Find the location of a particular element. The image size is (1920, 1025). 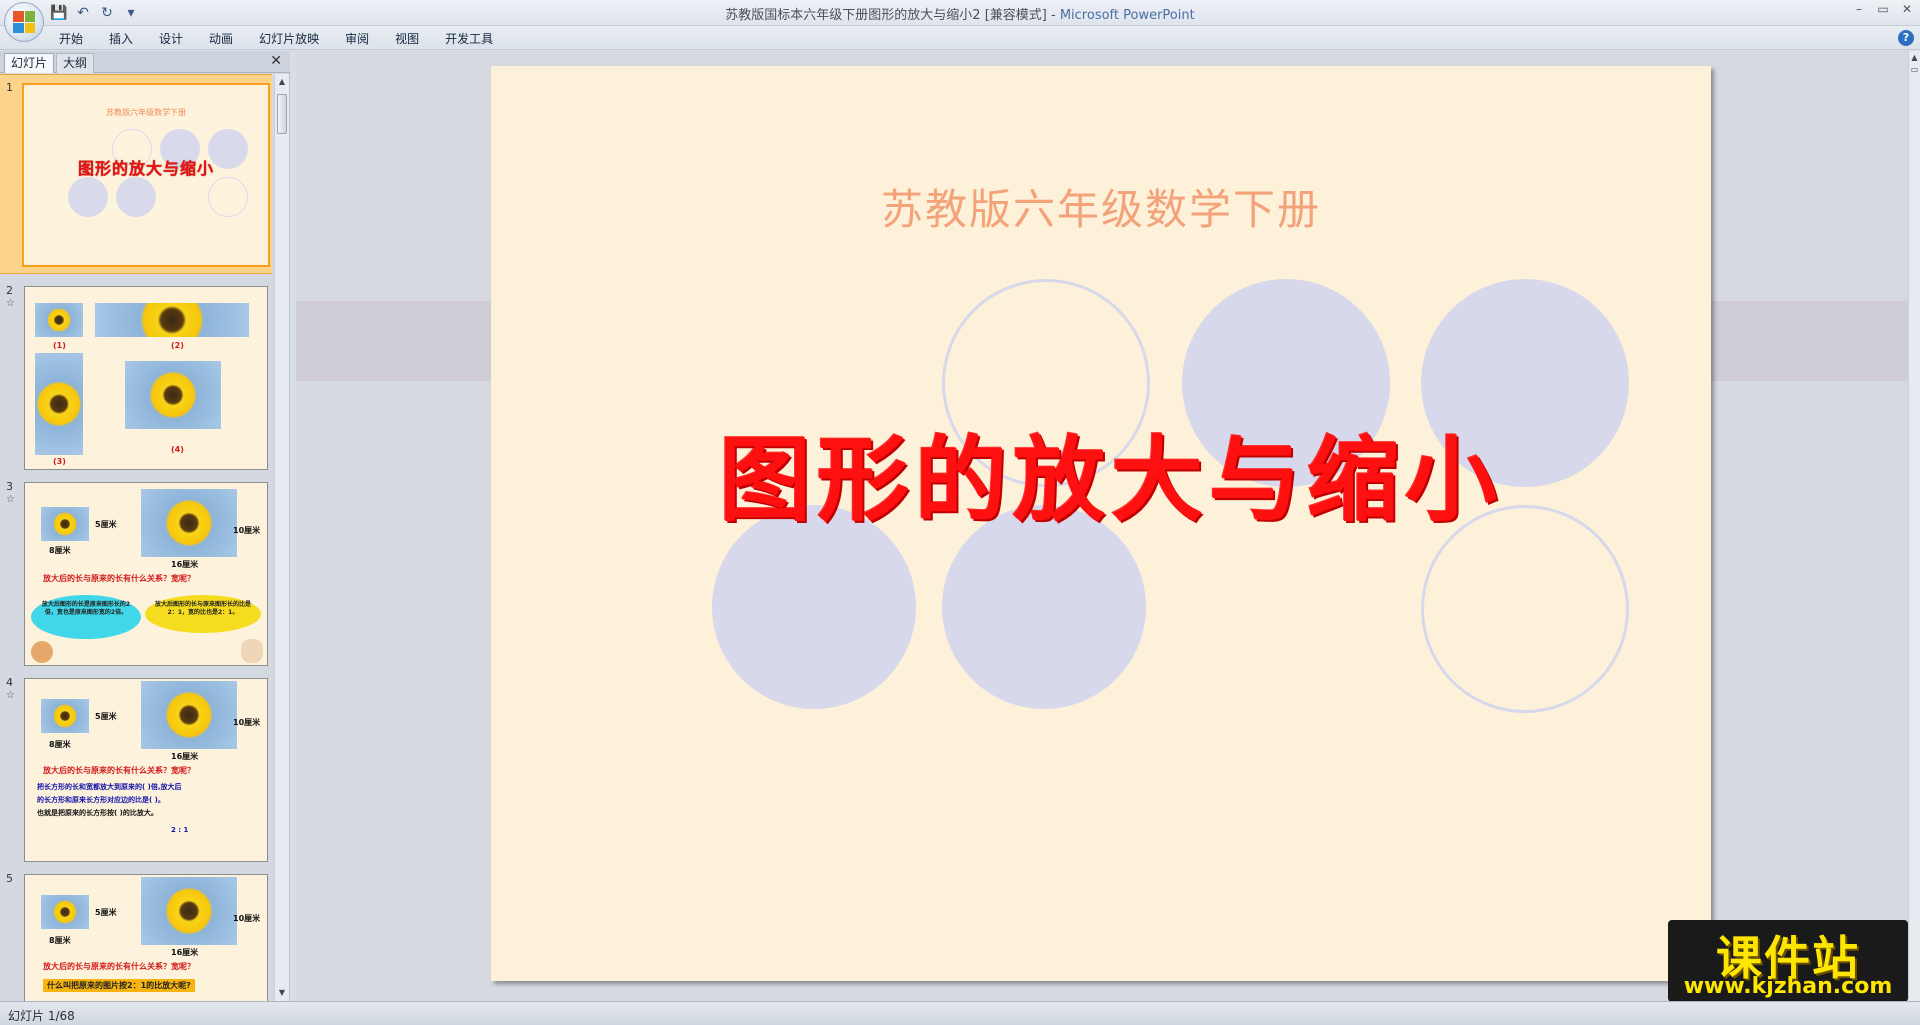

slide-number: 5 is located at coordinates (9, 878).